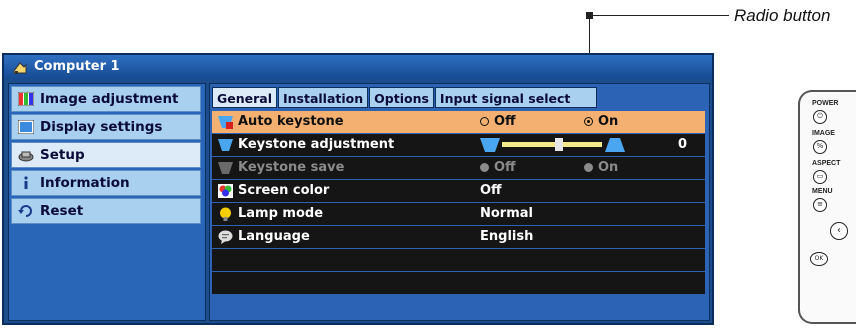  Describe the element at coordinates (822, 191) in the screenshot. I see `menu-label: MENU` at that location.